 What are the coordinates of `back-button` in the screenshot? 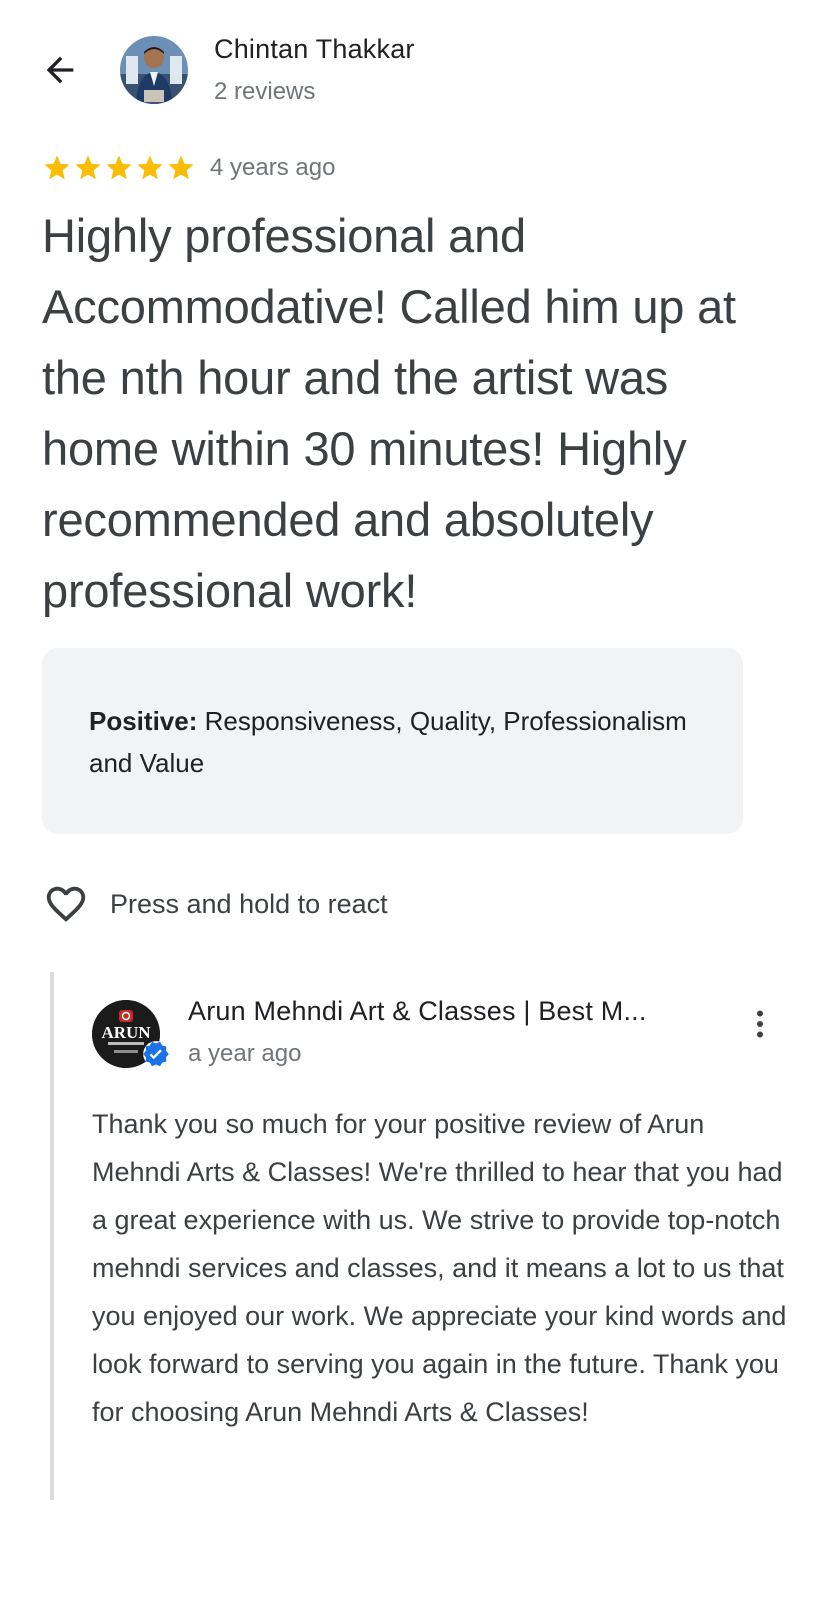 It's located at (60, 70).